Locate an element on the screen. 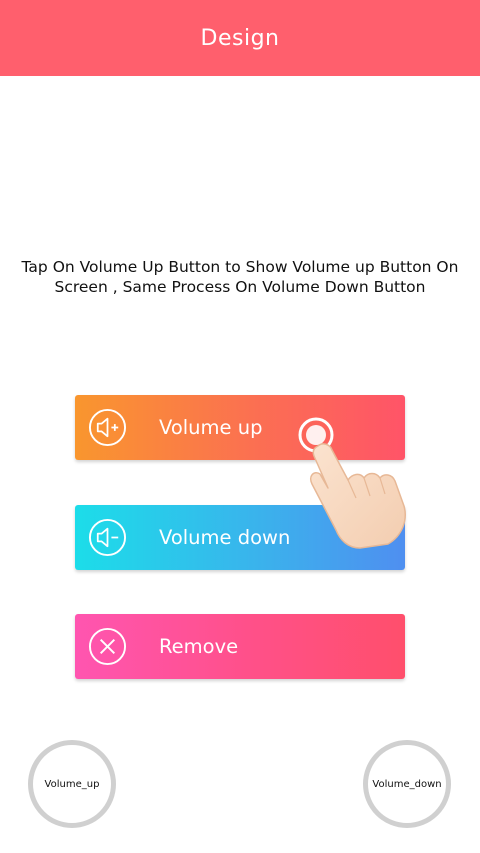  speaker-minus-icon is located at coordinates (107, 537).